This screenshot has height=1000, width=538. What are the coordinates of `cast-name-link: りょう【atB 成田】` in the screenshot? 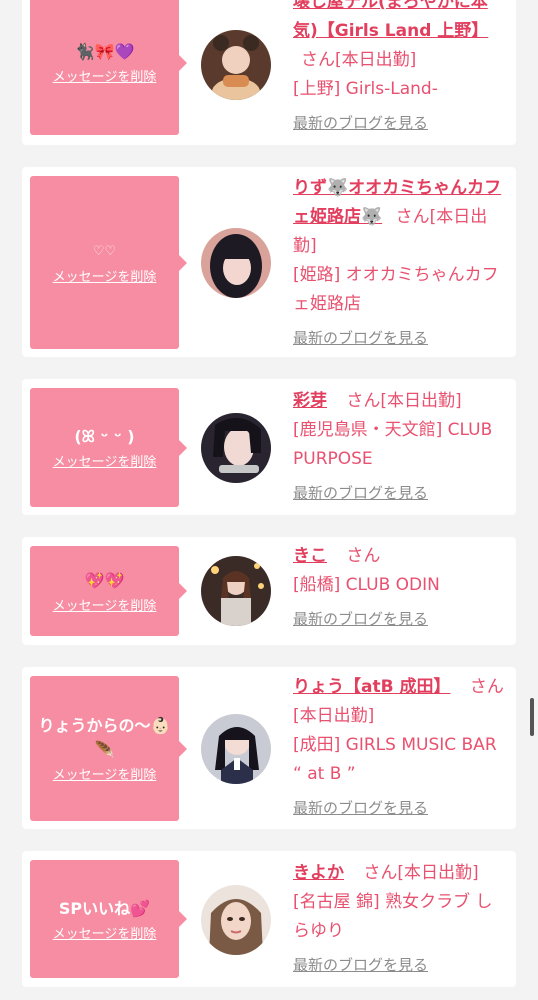 It's located at (371, 687).